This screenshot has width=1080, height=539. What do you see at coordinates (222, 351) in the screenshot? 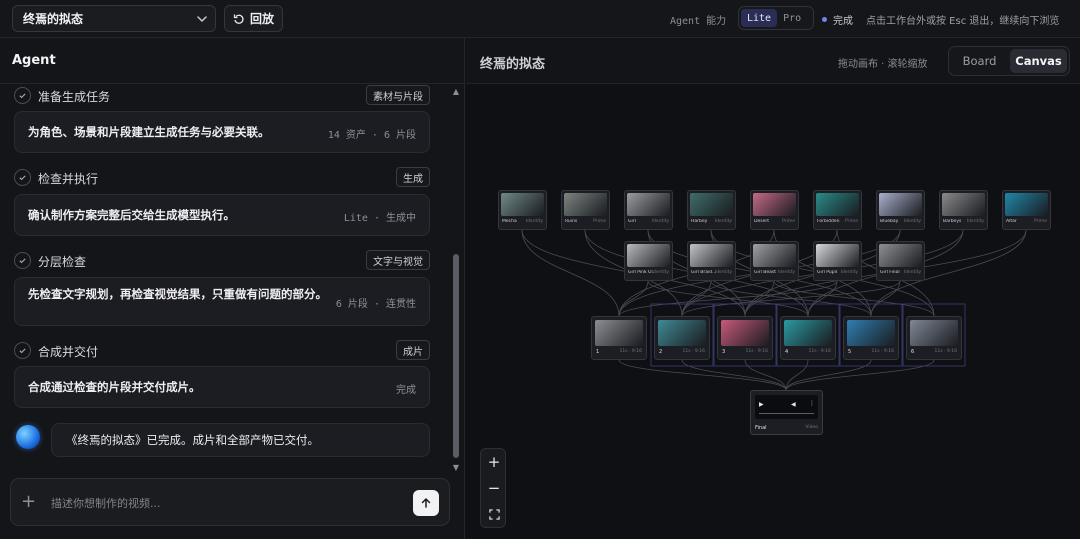
I see `step-header: 合成并交付 成片` at bounding box center [222, 351].